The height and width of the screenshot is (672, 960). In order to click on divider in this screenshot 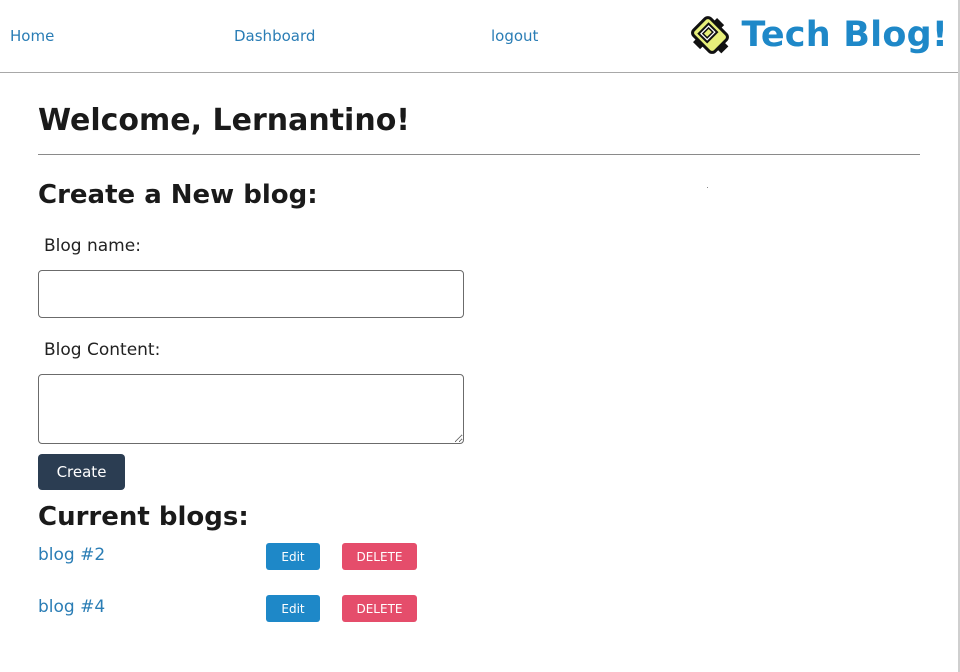, I will do `click(479, 154)`.